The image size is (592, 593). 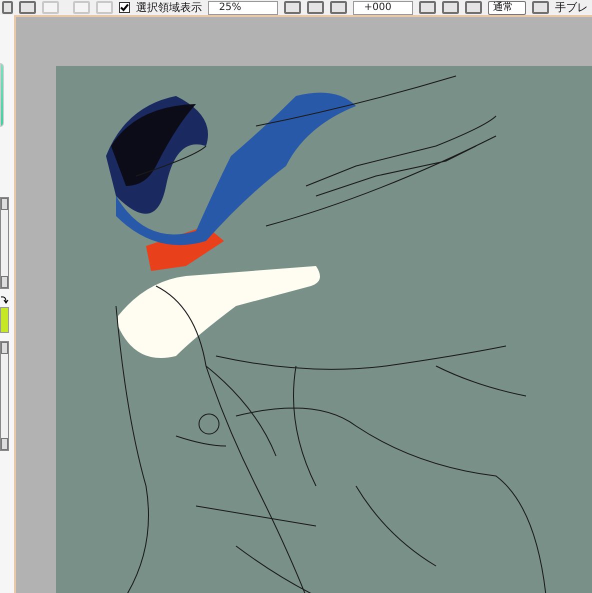 I want to click on check-icon, so click(x=124, y=7).